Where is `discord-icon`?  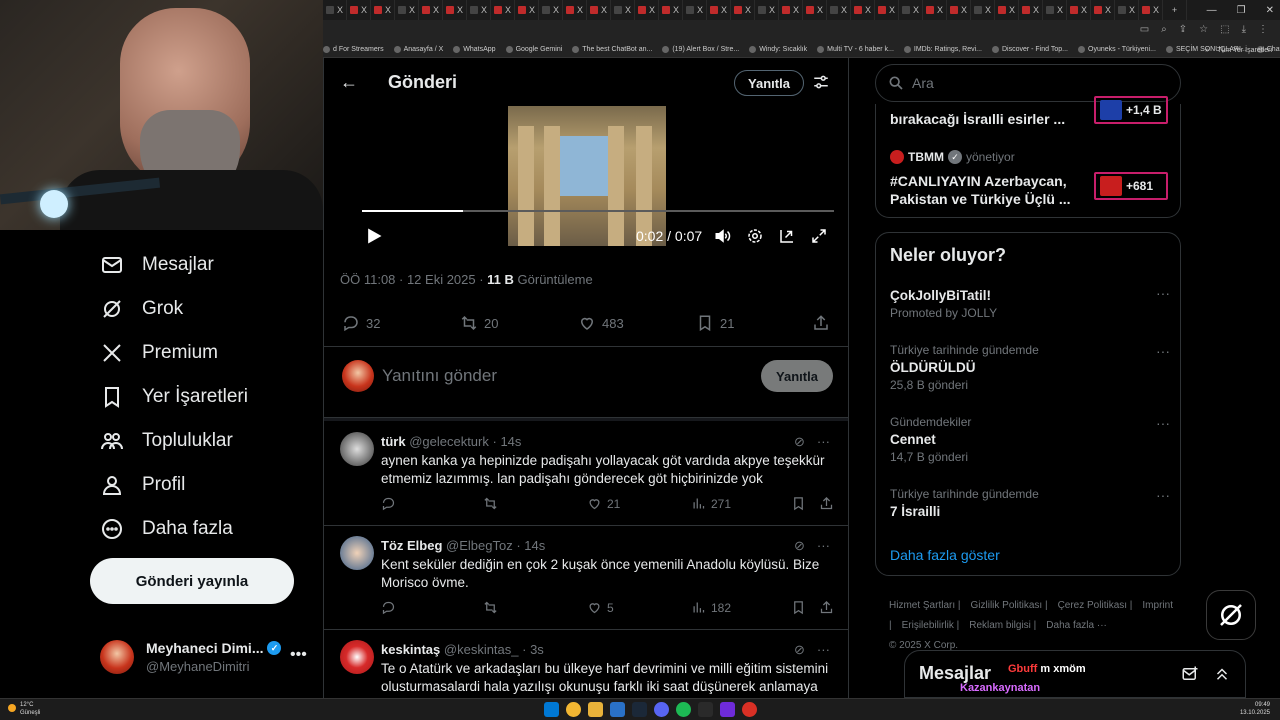
discord-icon is located at coordinates (661, 709).